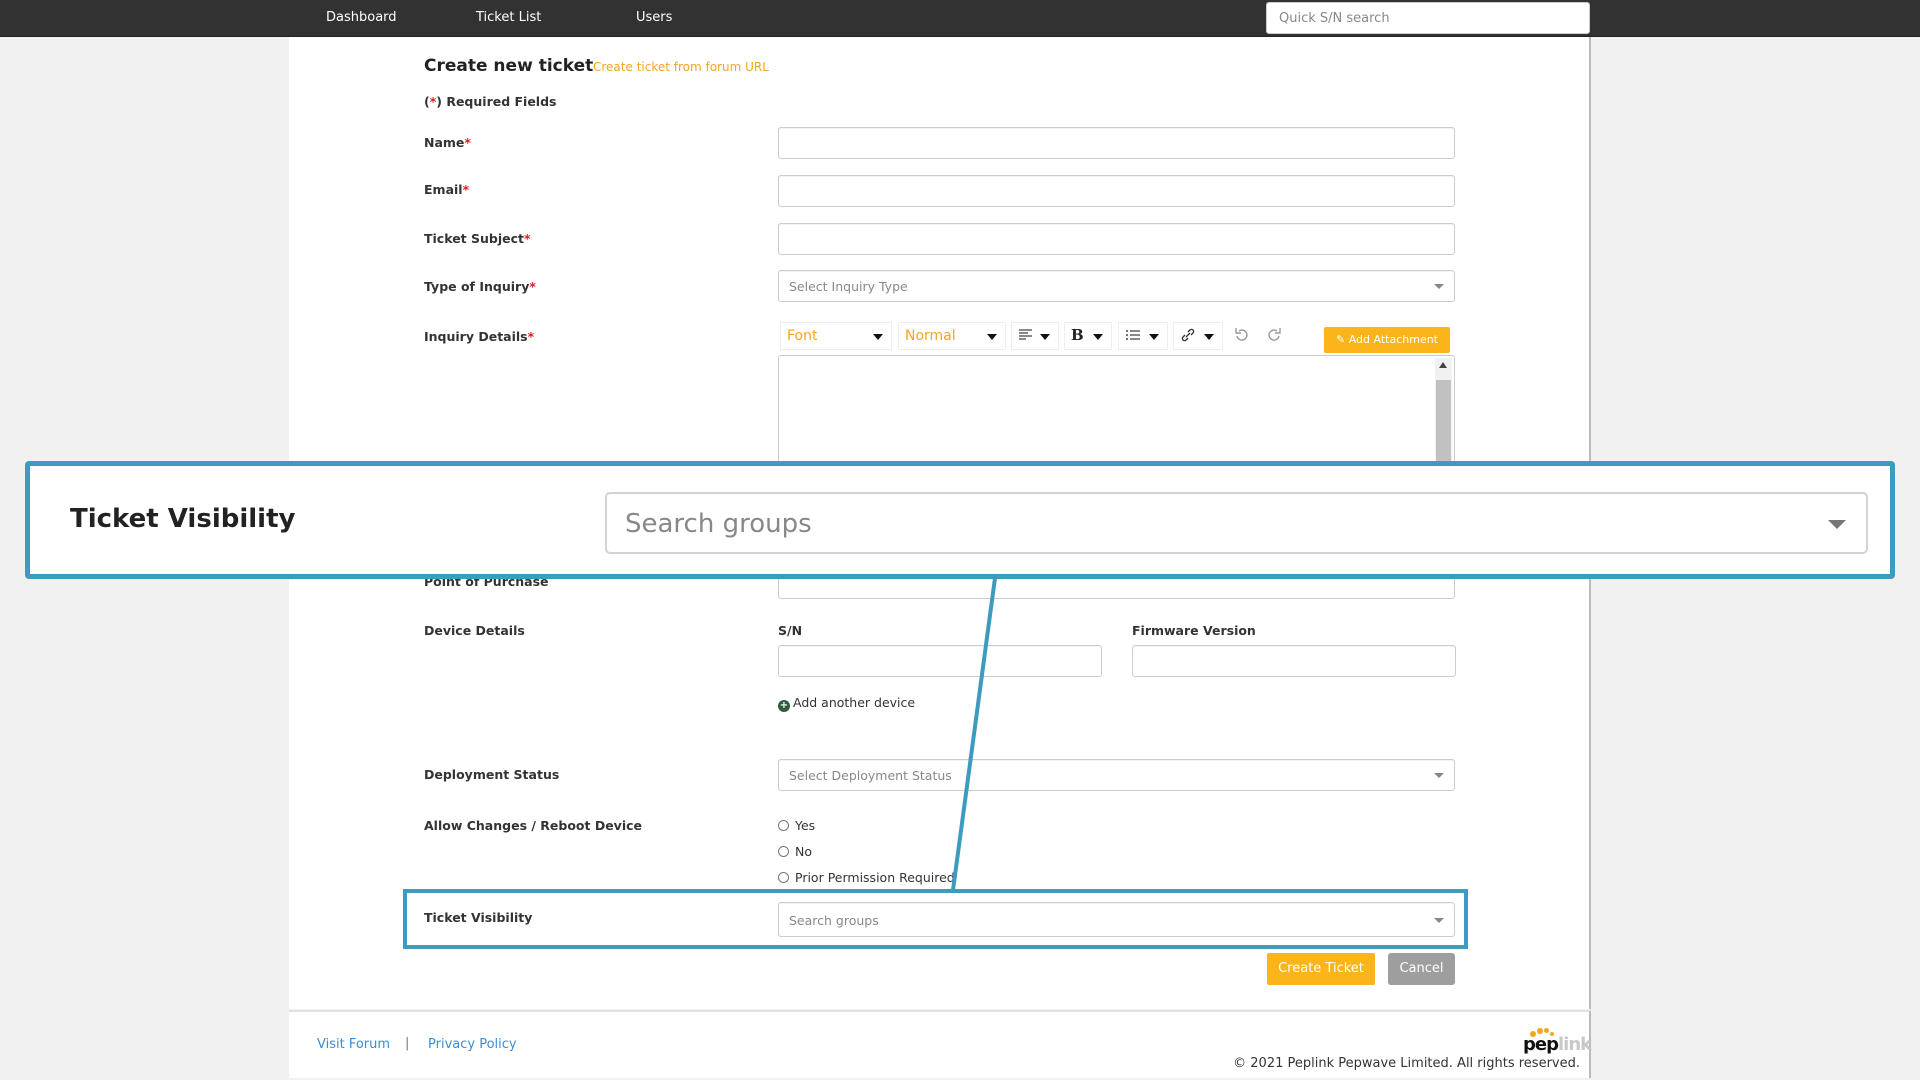 This screenshot has width=1920, height=1080. Describe the element at coordinates (875, 877) in the screenshot. I see `radio-prior-permission-label: Prior Permission Required` at that location.